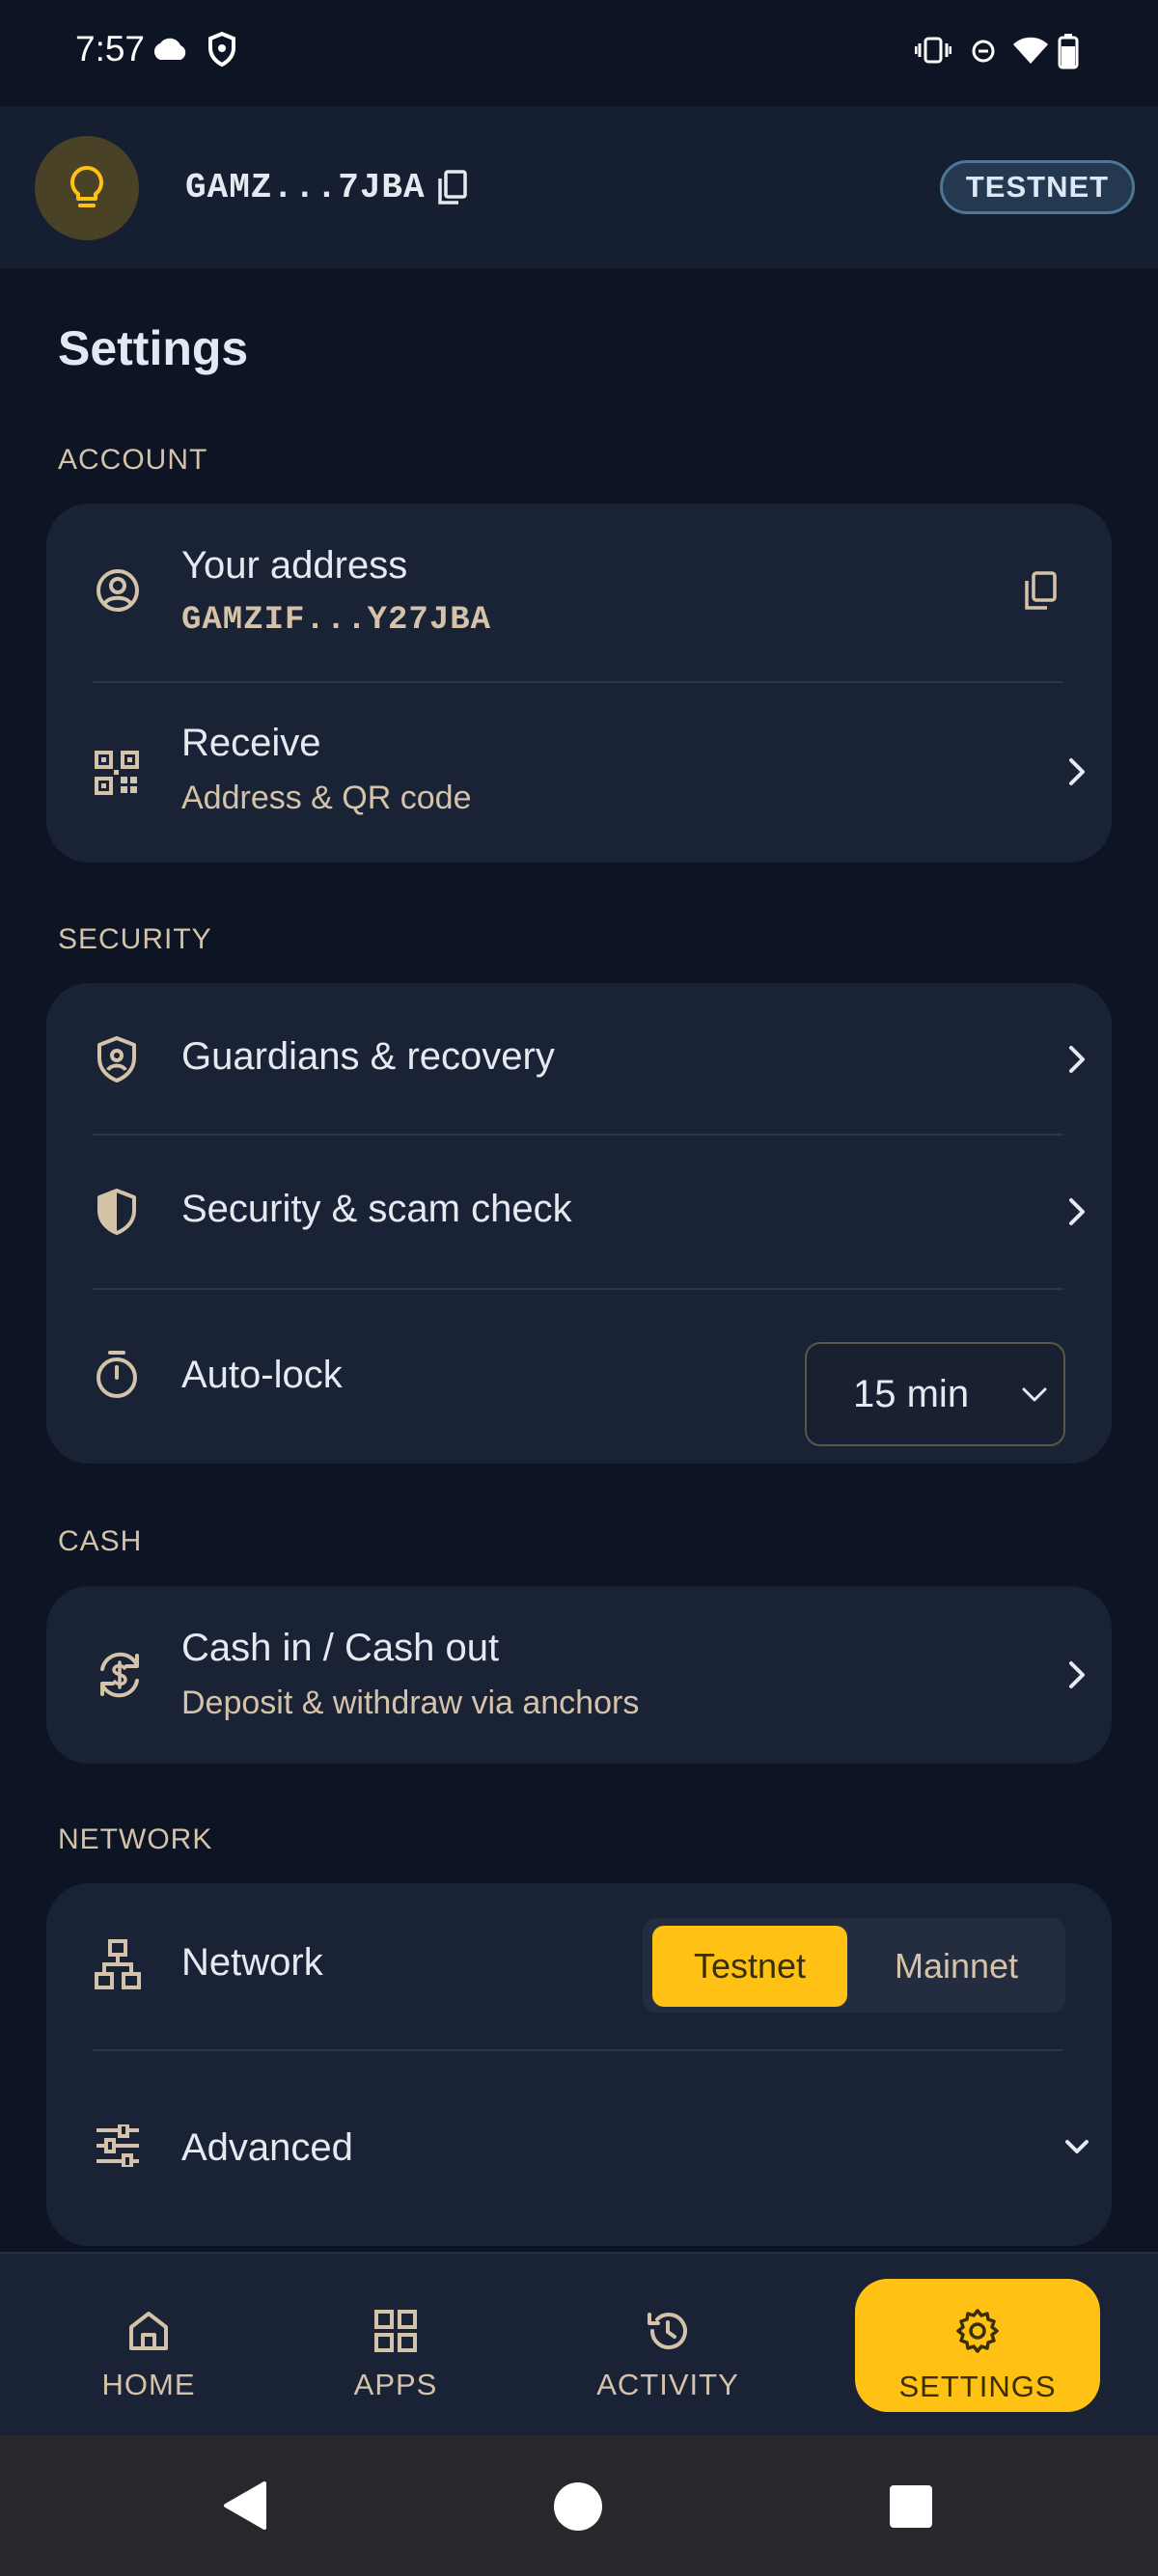 The height and width of the screenshot is (2576, 1158). Describe the element at coordinates (148, 2331) in the screenshot. I see `home-icon` at that location.